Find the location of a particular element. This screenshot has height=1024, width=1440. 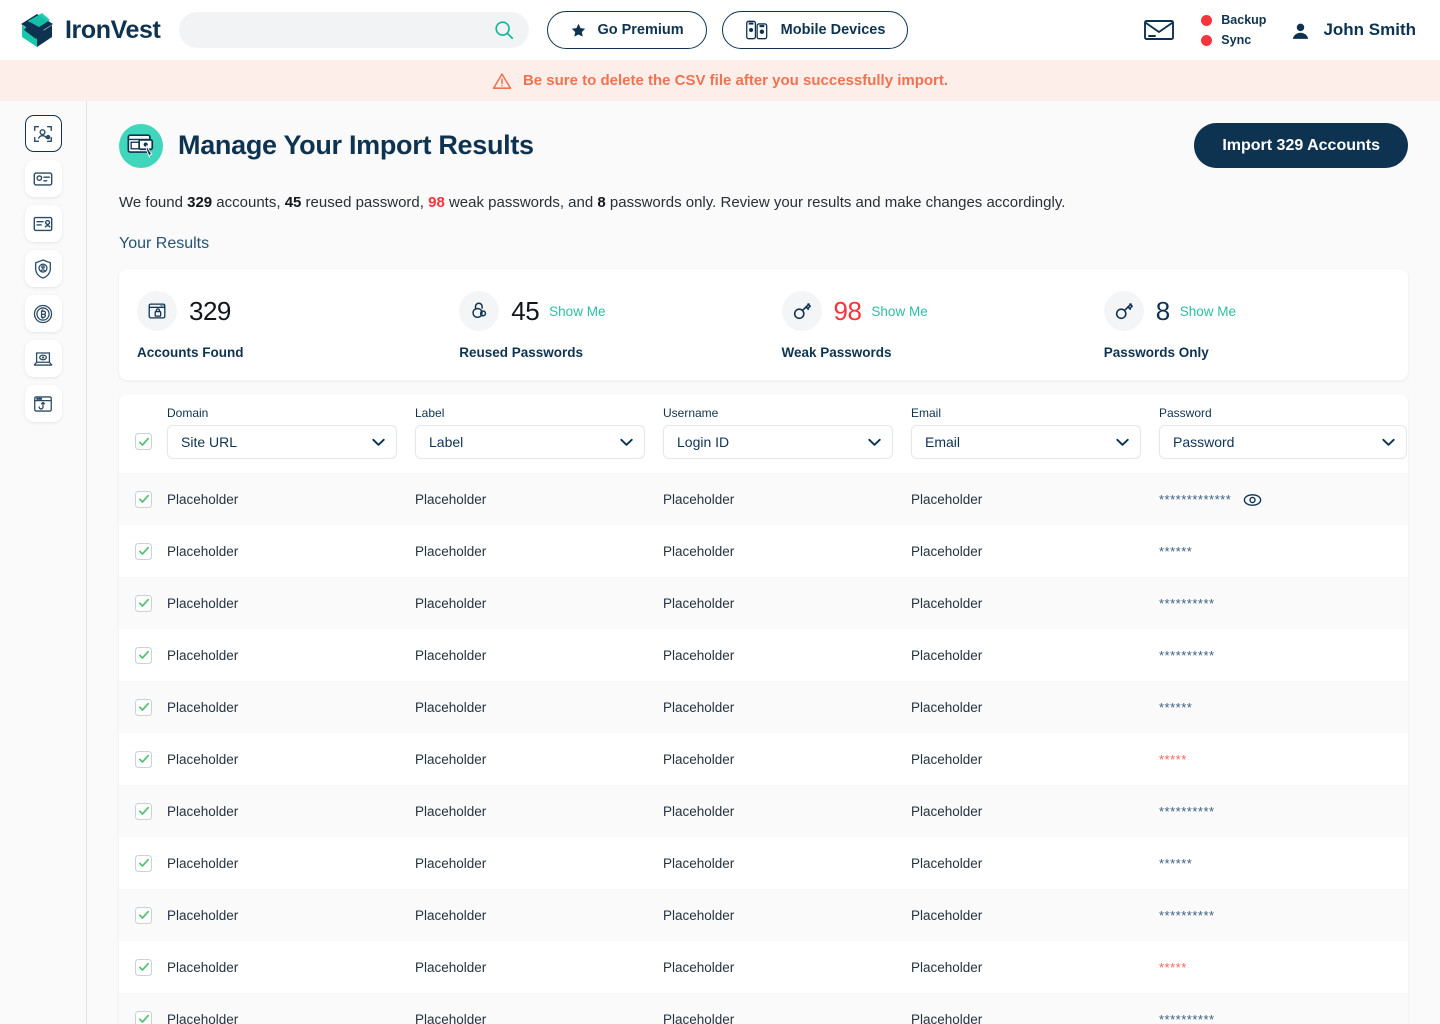

sidebar-item-identities is located at coordinates (43, 223).